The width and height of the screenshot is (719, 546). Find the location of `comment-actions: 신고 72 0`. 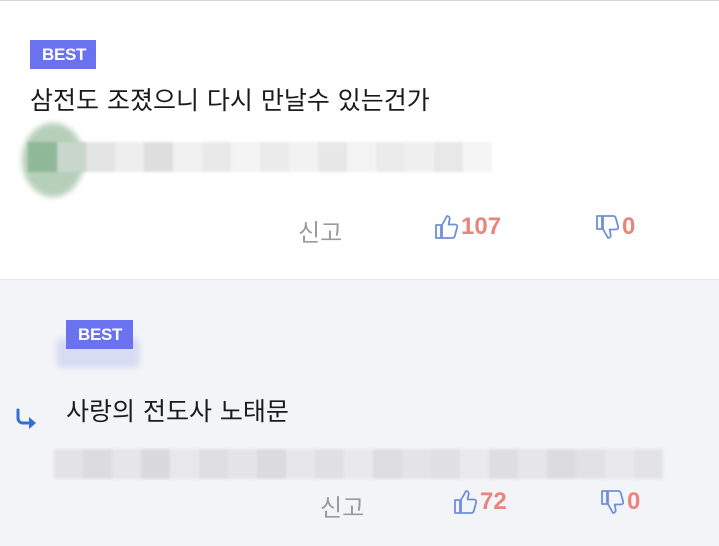

comment-actions: 신고 72 0 is located at coordinates (359, 503).